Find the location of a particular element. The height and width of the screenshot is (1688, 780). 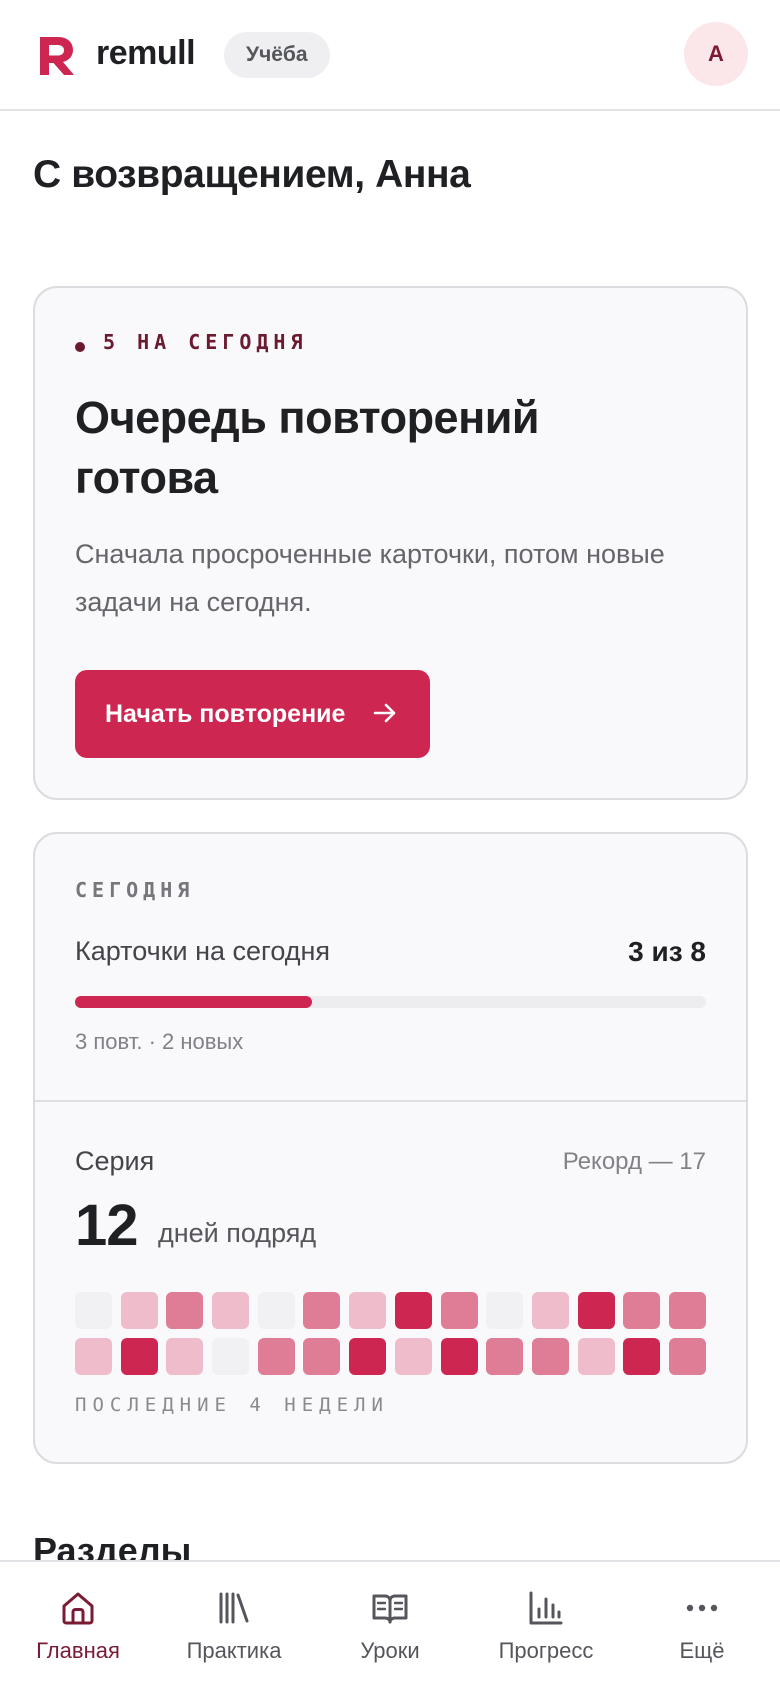

nav-item-practice: Практика is located at coordinates (234, 1625).